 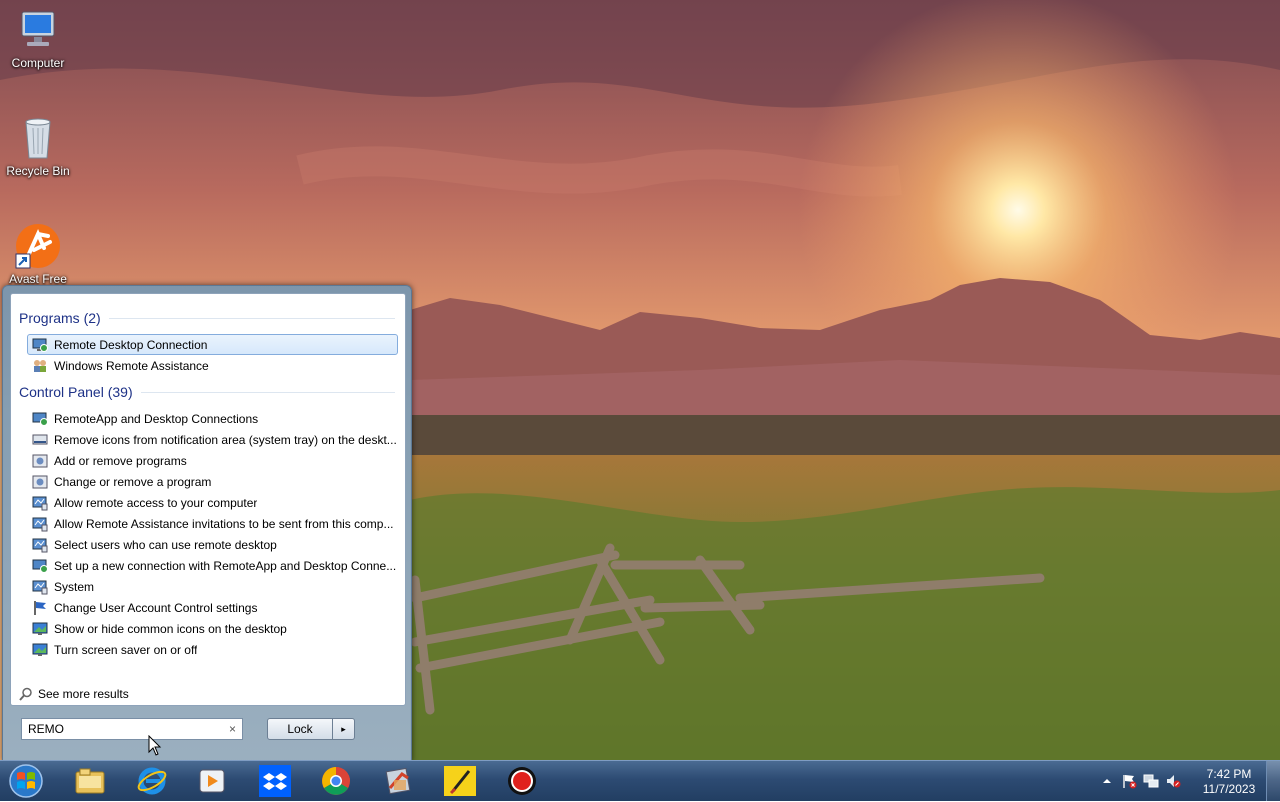 I want to click on mouse-cursor-icon, so click(x=155, y=745).